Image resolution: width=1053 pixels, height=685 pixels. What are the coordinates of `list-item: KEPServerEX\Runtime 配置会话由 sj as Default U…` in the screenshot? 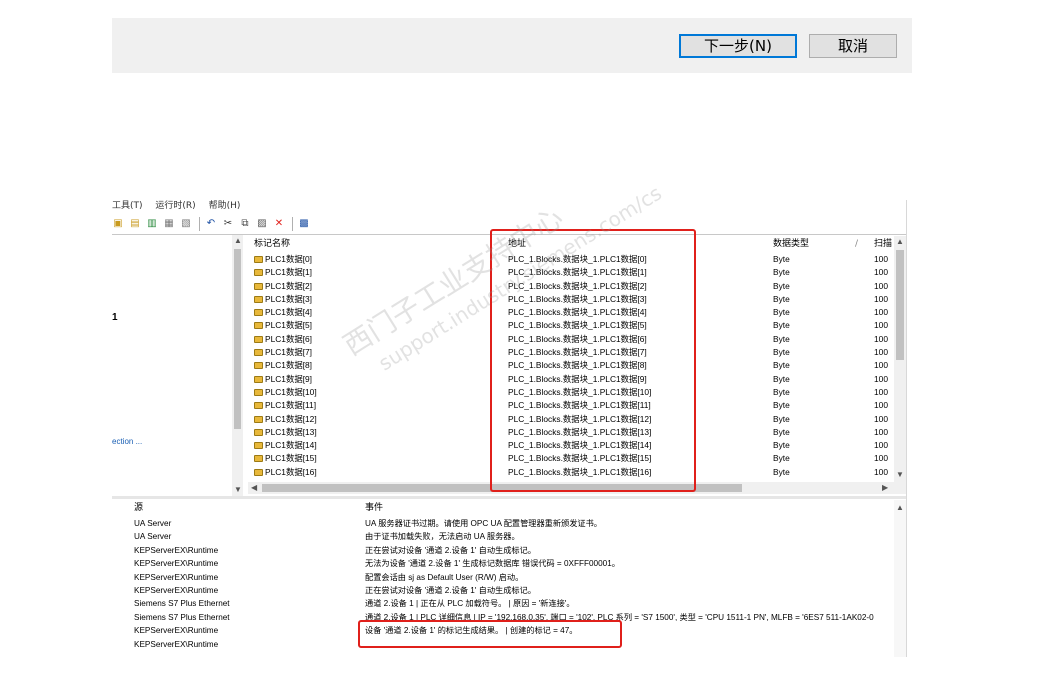 It's located at (503, 577).